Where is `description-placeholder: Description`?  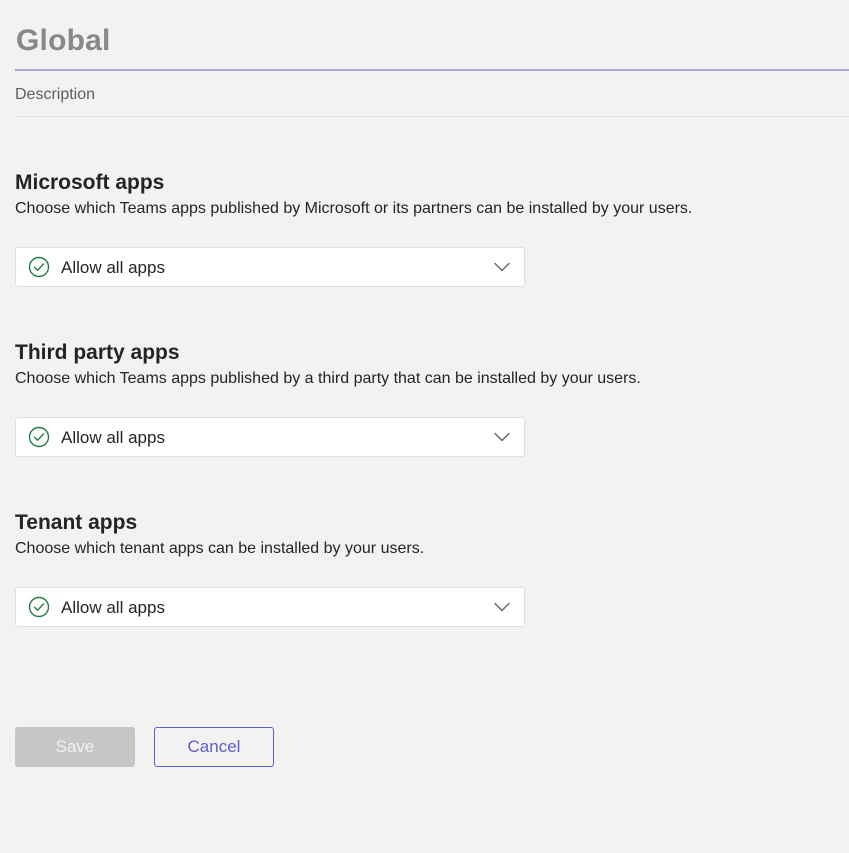 description-placeholder: Description is located at coordinates (55, 94).